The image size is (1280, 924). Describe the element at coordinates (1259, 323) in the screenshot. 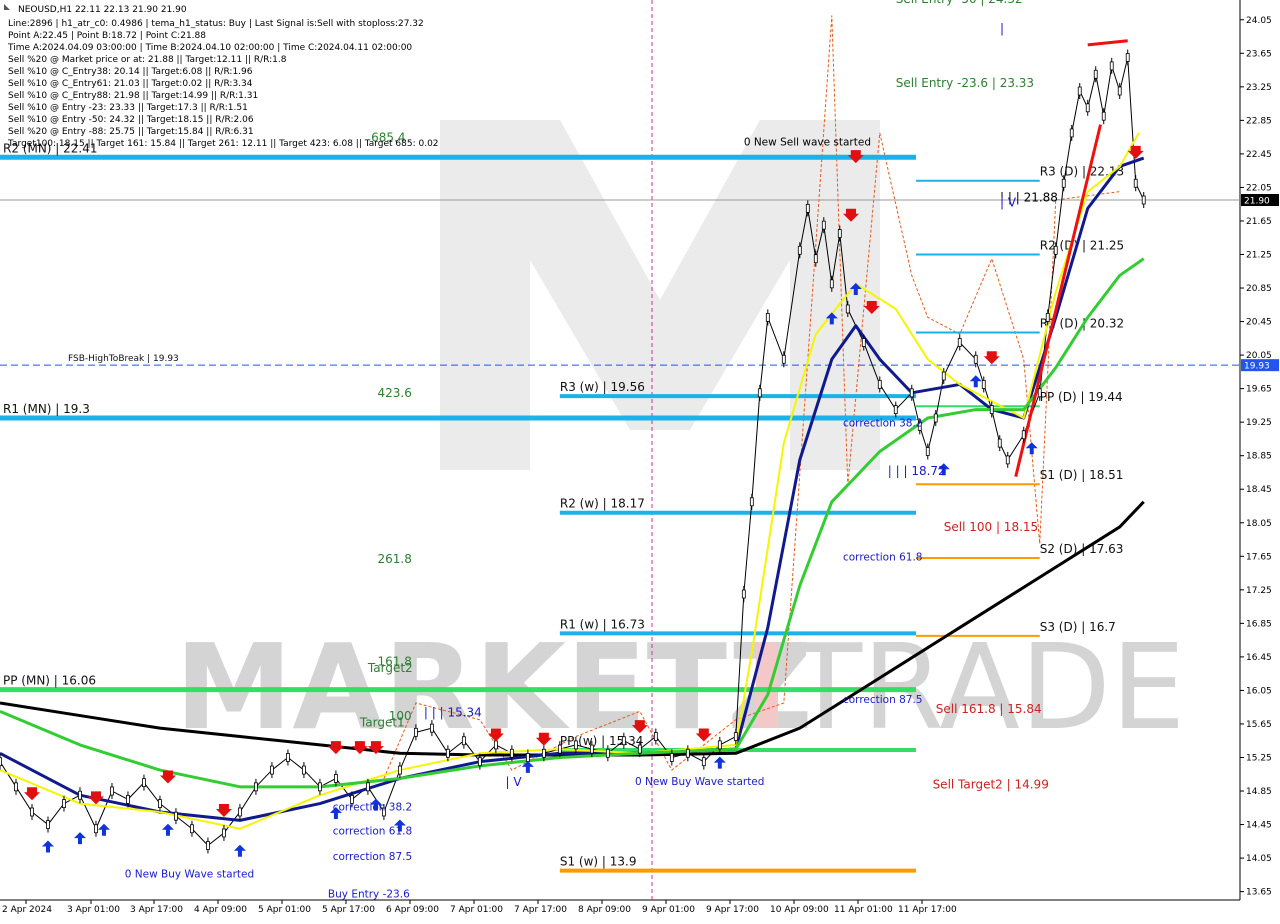

I see `y-tick-label-9: 20.45` at that location.